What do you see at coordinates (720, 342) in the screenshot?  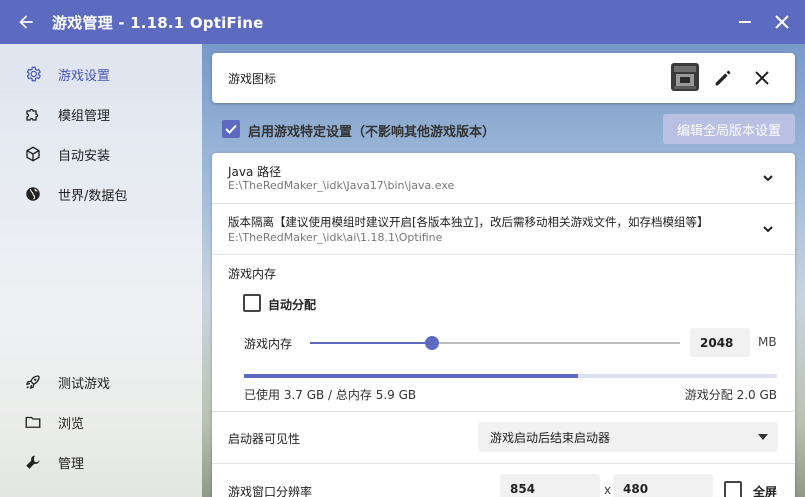 I see `memory-value-input: 2048` at bounding box center [720, 342].